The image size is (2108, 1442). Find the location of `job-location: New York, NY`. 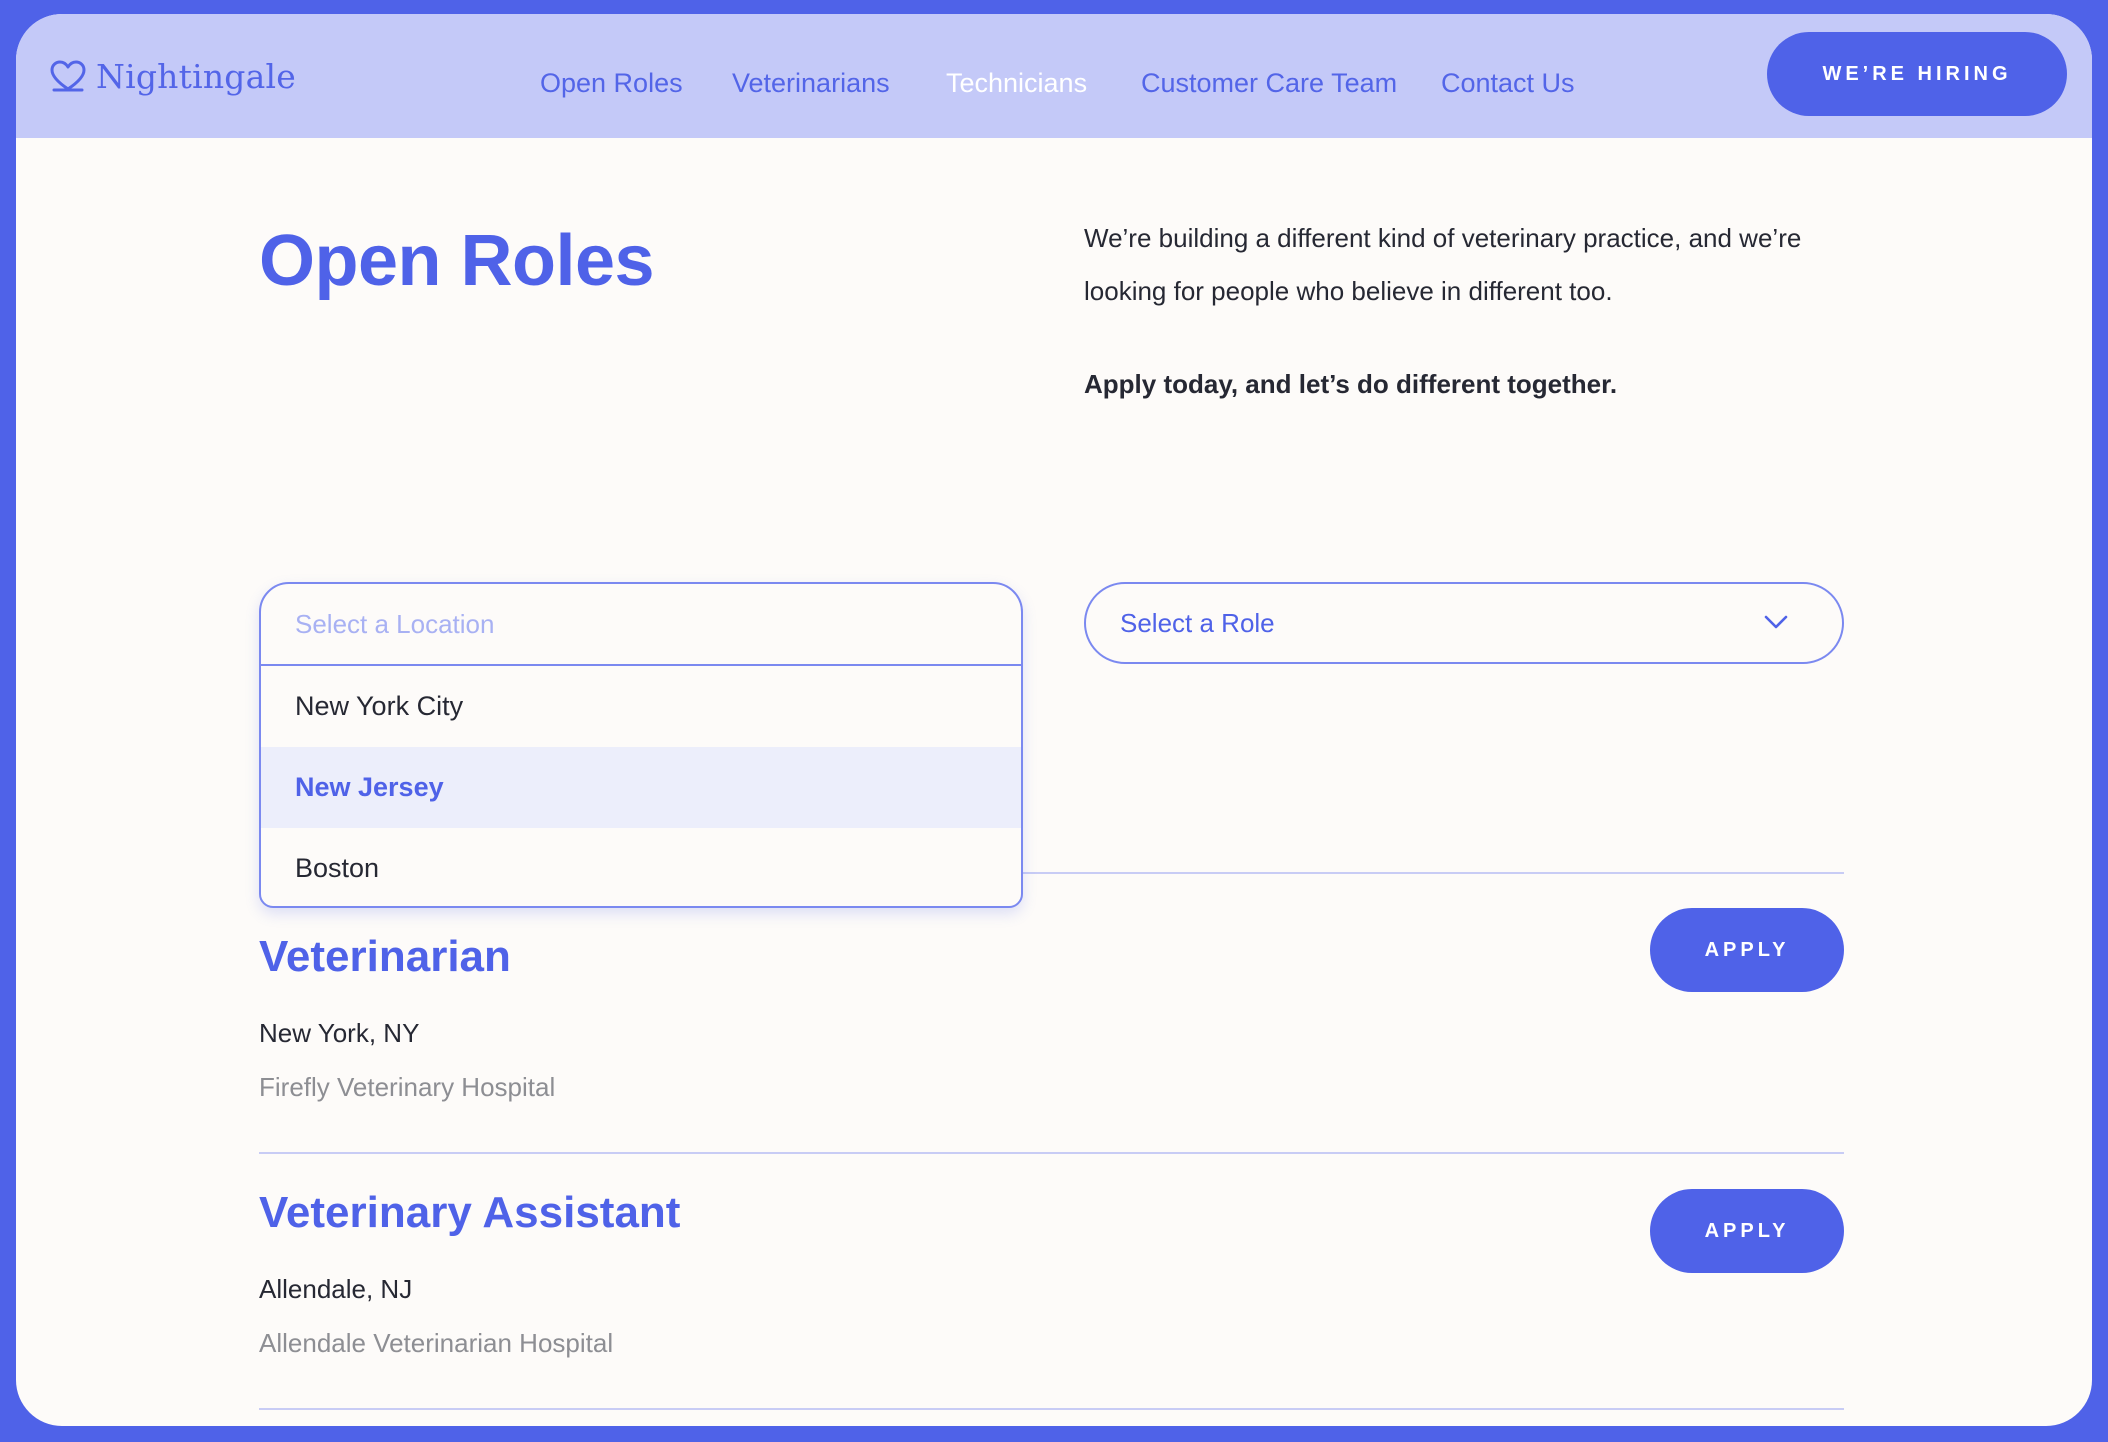

job-location: New York, NY is located at coordinates (339, 1033).